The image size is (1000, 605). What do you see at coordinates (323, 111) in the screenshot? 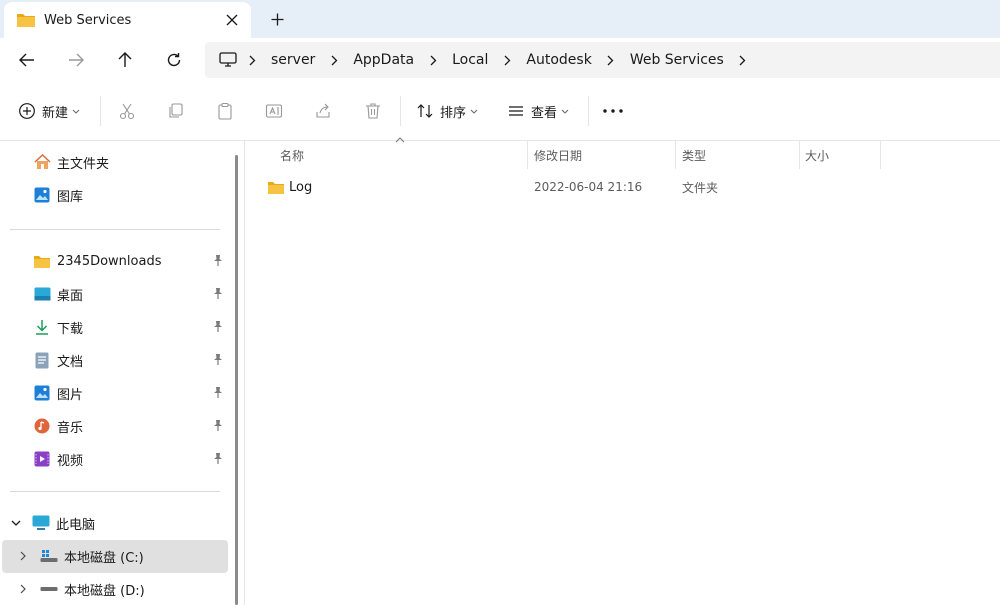
I see `share-button` at bounding box center [323, 111].